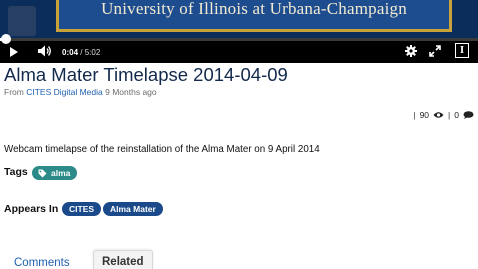 Image resolution: width=478 pixels, height=269 pixels. I want to click on tag-alma: alma, so click(55, 173).